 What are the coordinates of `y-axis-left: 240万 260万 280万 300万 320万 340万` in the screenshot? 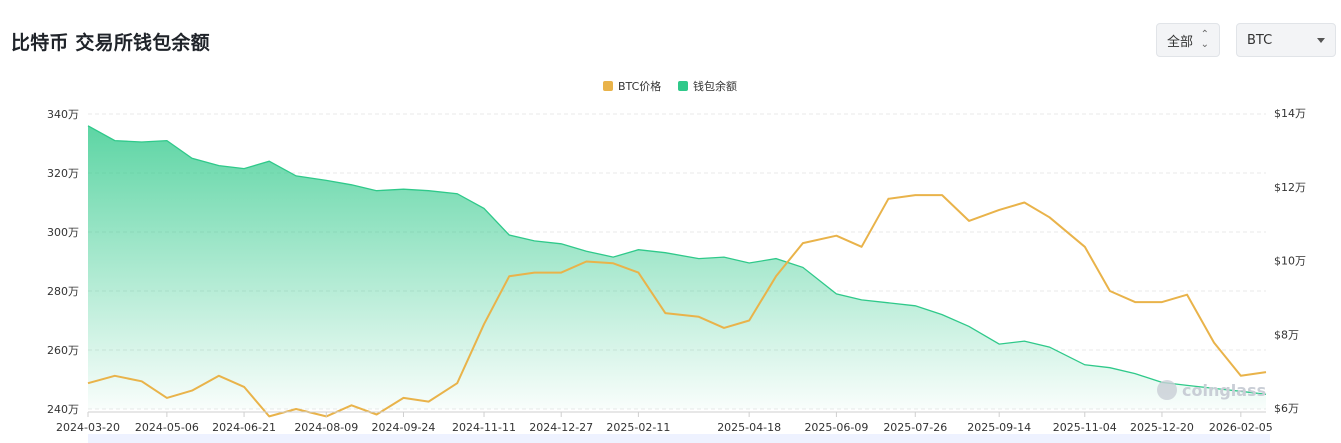 It's located at (63, 262).